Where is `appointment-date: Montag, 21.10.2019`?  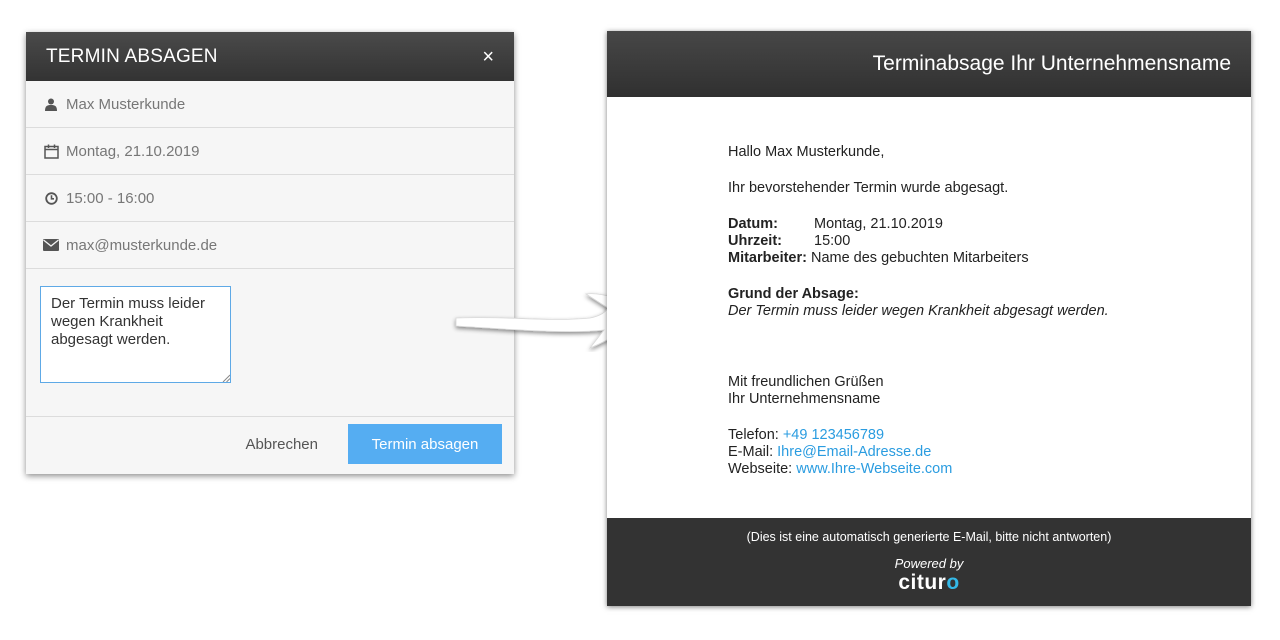 appointment-date: Montag, 21.10.2019 is located at coordinates (133, 151).